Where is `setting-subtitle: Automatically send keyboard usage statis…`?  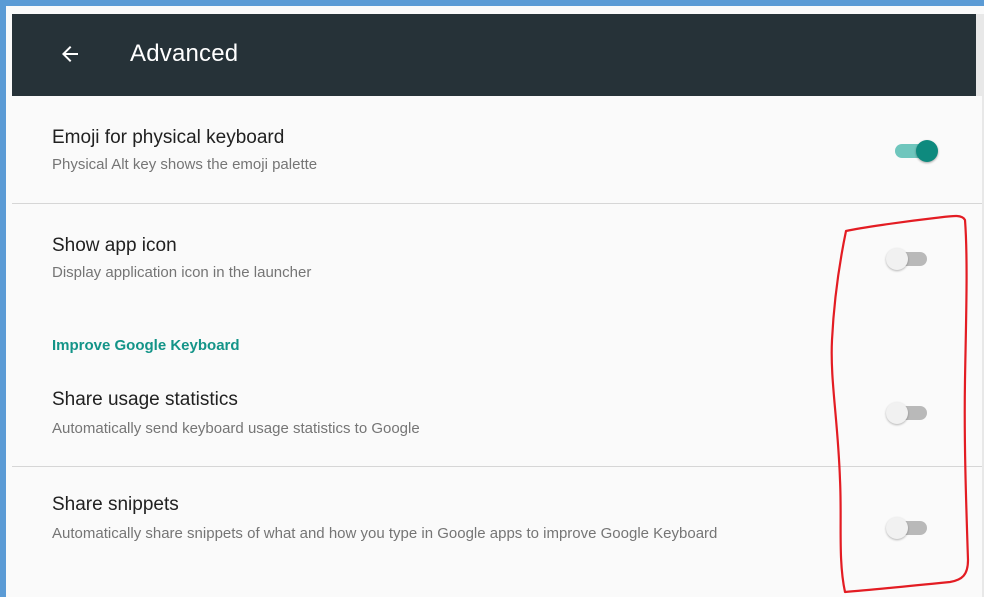
setting-subtitle: Automatically send keyboard usage statis… is located at coordinates (236, 428).